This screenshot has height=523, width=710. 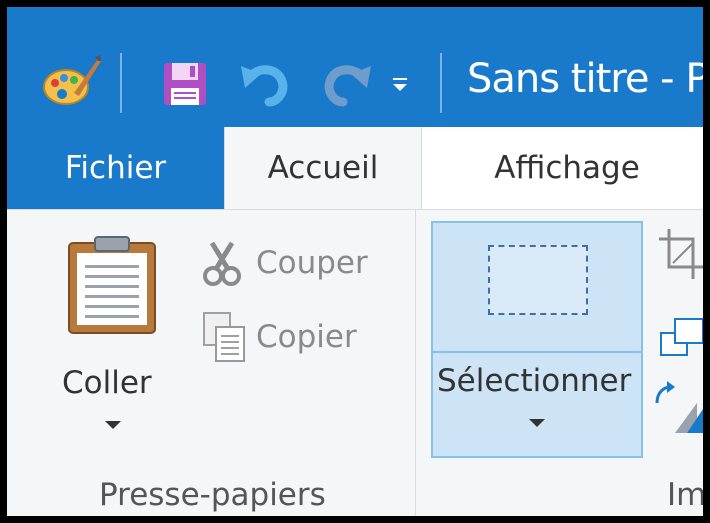 I want to click on scissors-icon, so click(x=222, y=266).